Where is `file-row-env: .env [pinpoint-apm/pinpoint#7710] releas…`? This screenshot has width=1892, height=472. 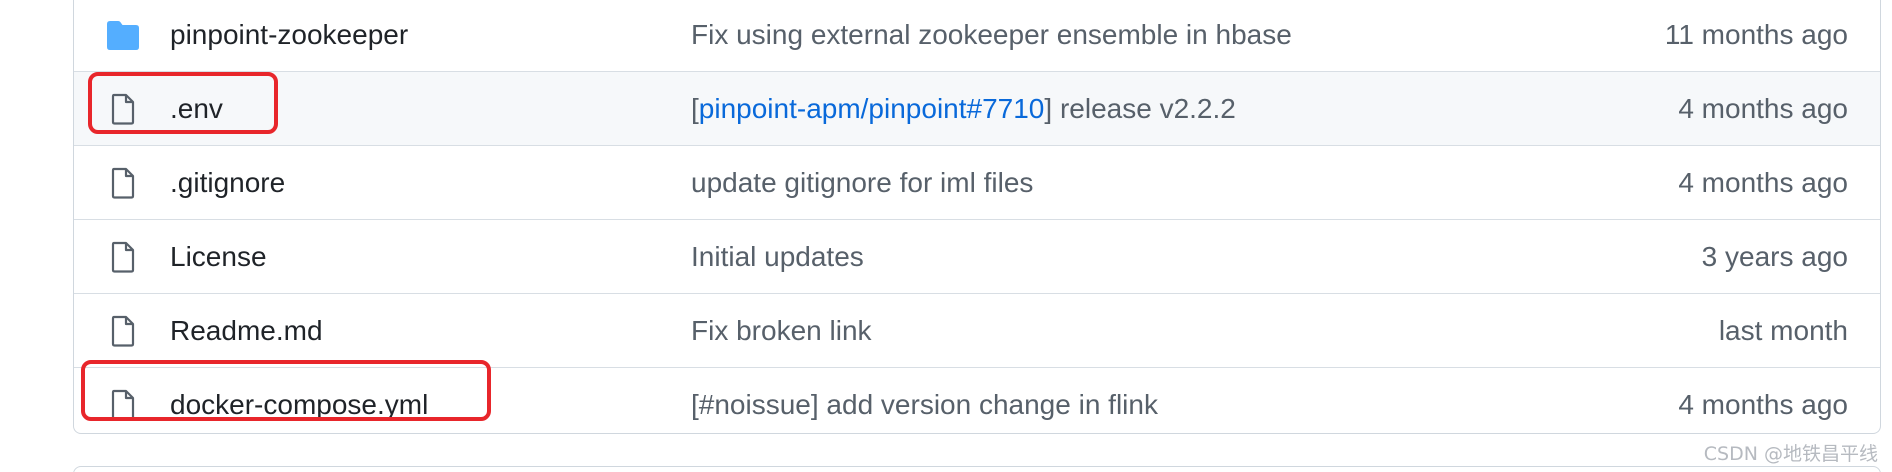
file-row-env: .env [pinpoint-apm/pinpoint#7710] releas… is located at coordinates (977, 109).